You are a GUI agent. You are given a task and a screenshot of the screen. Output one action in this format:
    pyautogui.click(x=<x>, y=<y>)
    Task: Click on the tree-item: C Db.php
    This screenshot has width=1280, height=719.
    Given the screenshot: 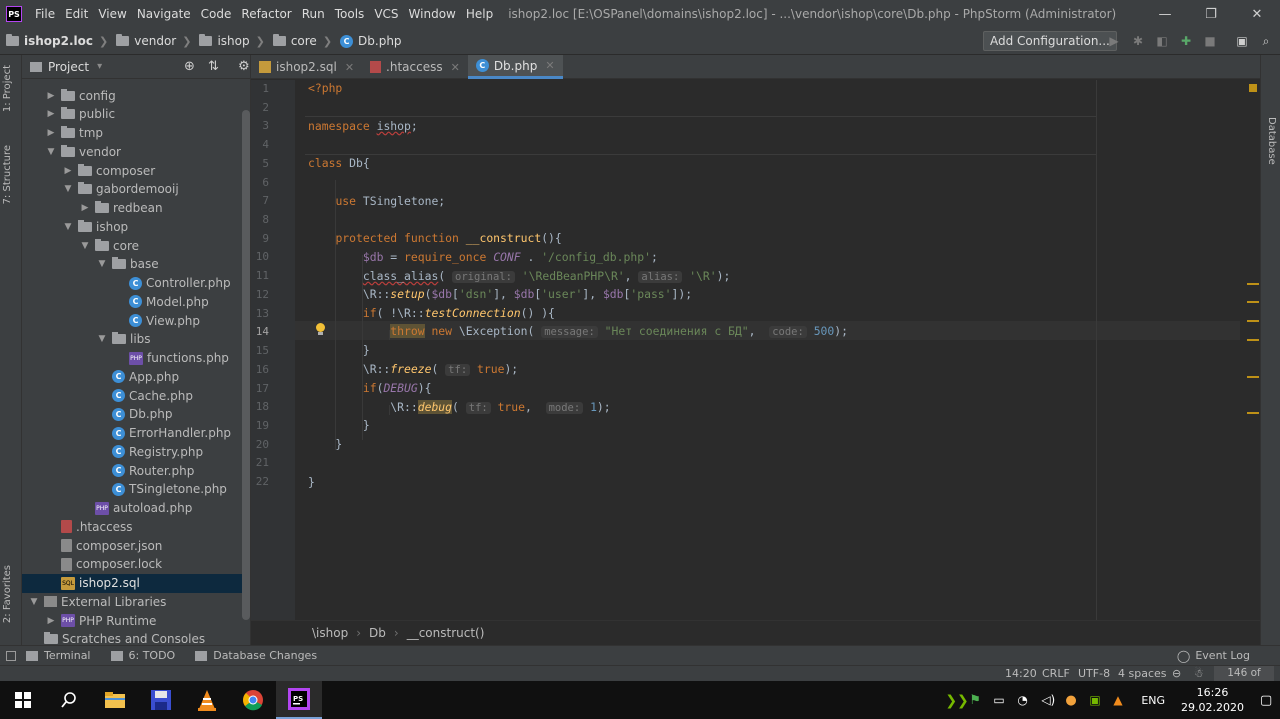 What is the action you would take?
    pyautogui.click(x=136, y=414)
    